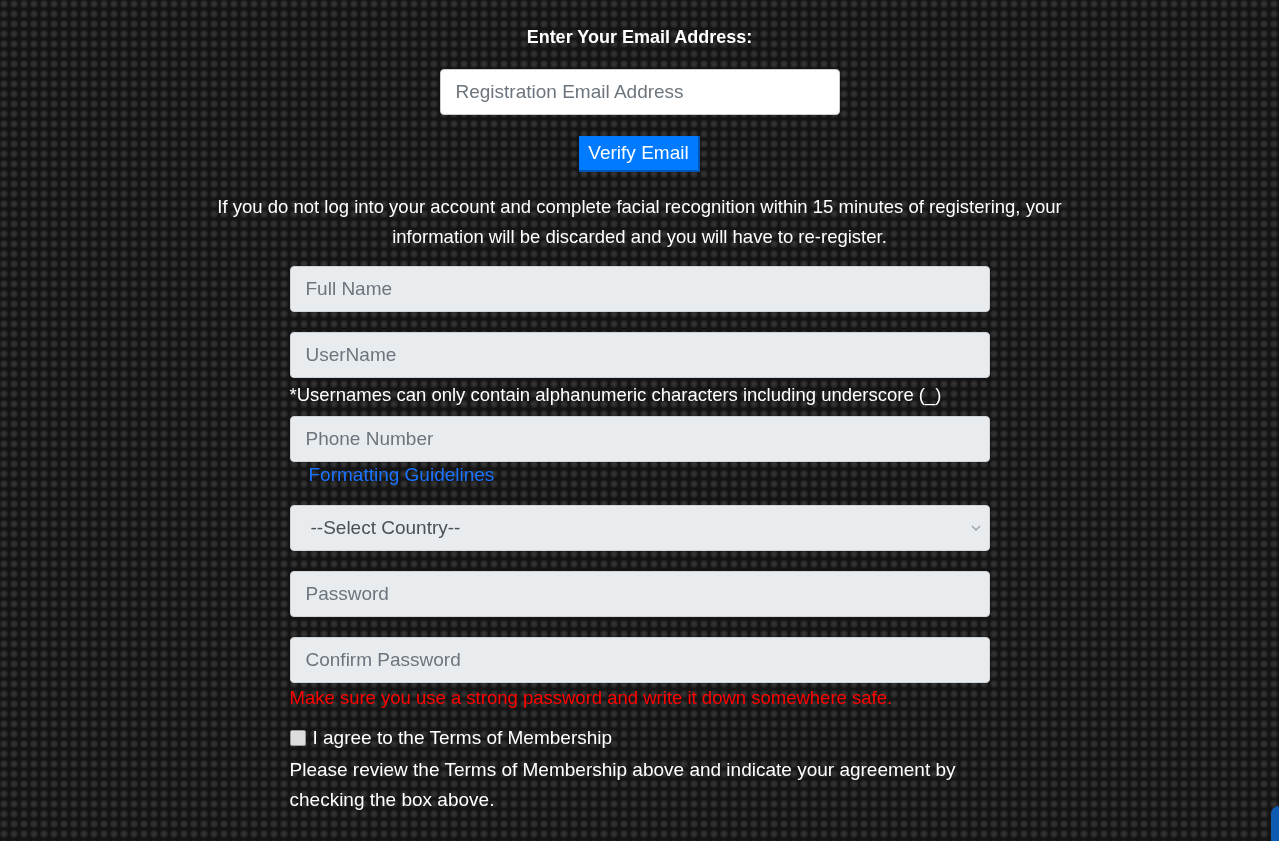 The image size is (1279, 841). What do you see at coordinates (639, 594) in the screenshot?
I see `text-field: Password` at bounding box center [639, 594].